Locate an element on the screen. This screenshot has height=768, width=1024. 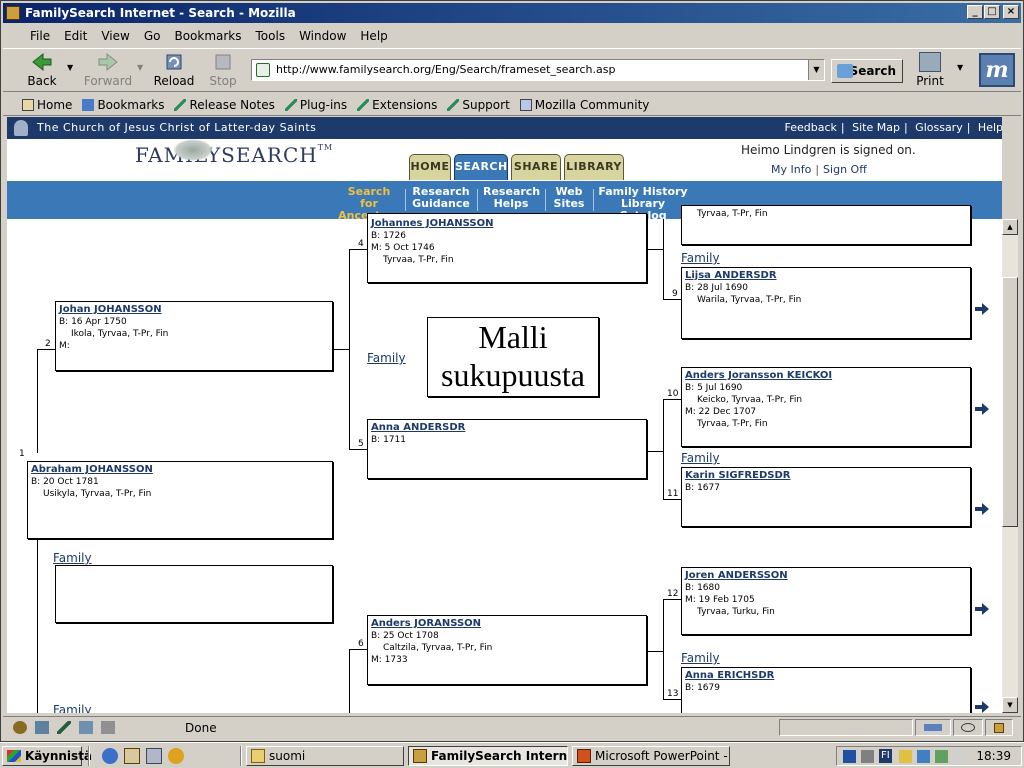
person-name: Anders JORANSSON is located at coordinates (507, 624).